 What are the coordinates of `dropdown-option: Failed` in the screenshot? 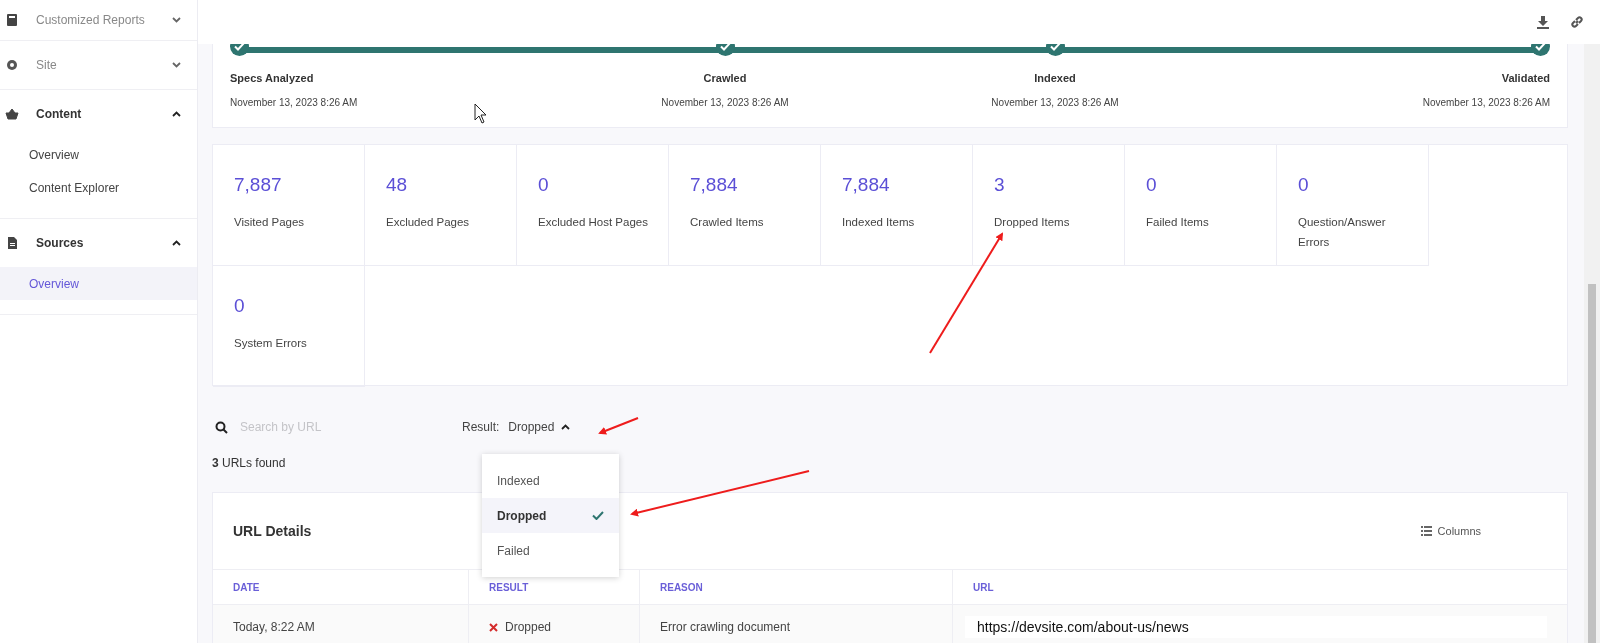 It's located at (550, 550).